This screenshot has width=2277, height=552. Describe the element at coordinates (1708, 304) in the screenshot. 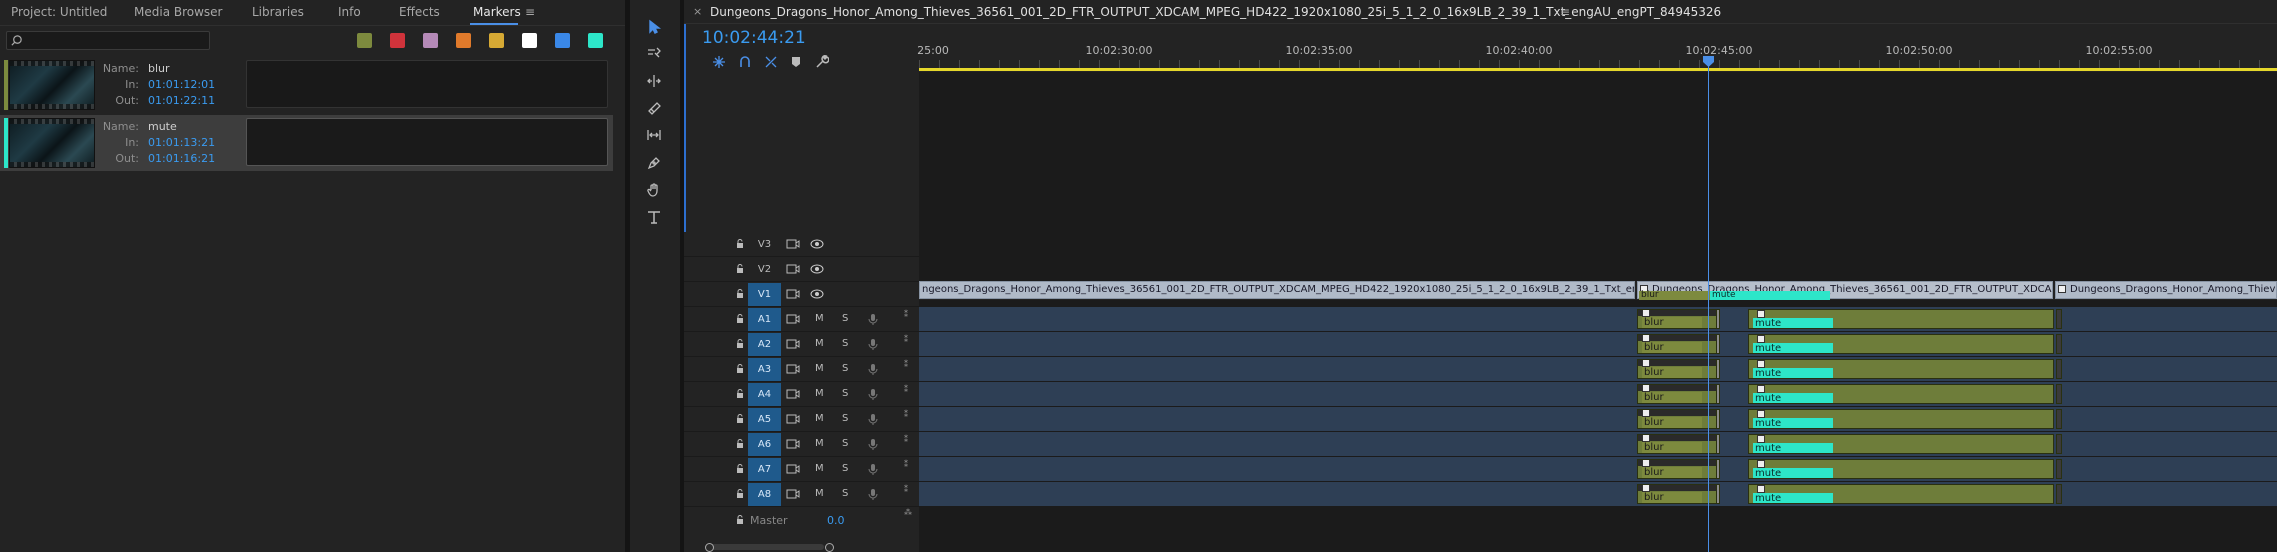

I see `playhead-line` at that location.